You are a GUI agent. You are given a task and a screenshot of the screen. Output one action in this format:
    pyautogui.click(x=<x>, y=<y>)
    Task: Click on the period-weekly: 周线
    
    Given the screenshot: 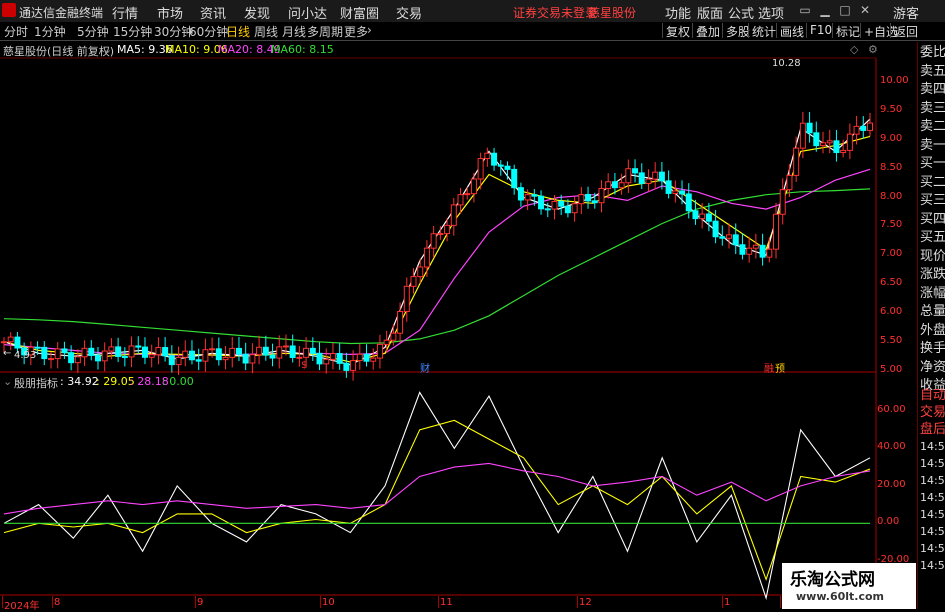 What is the action you would take?
    pyautogui.click(x=266, y=31)
    